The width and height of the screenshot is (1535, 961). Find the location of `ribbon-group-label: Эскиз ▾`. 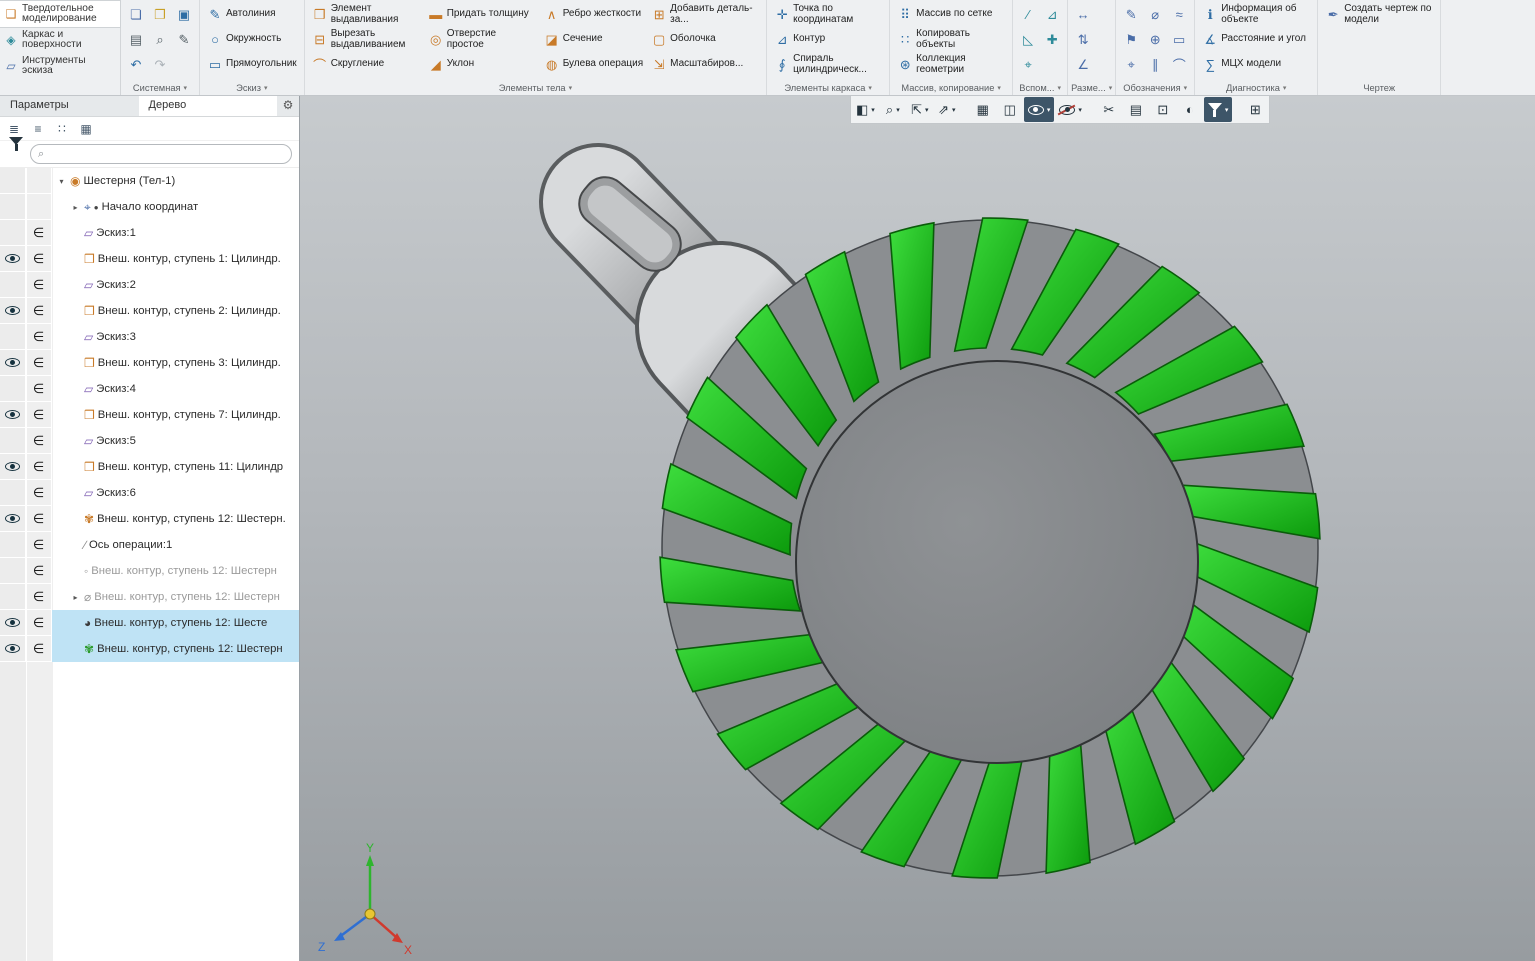

ribbon-group-label: Эскиз ▾ is located at coordinates (252, 88).